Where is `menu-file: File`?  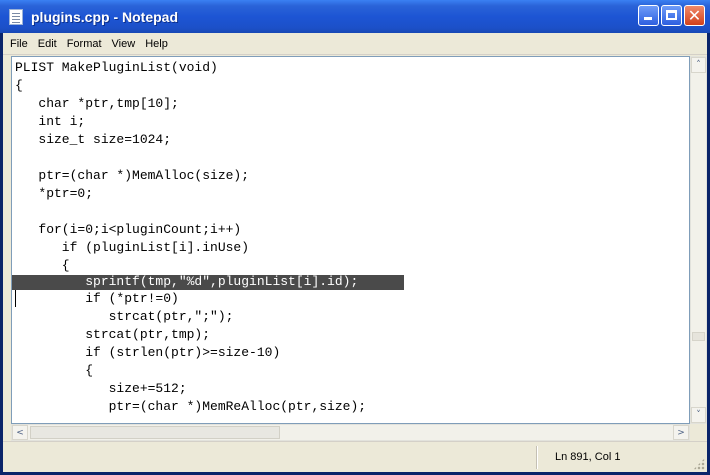
menu-file: File is located at coordinates (19, 44).